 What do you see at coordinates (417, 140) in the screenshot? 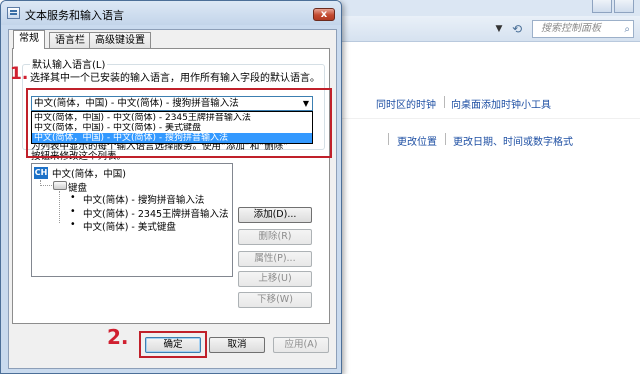
I see `link-change-location: 更改位置` at bounding box center [417, 140].